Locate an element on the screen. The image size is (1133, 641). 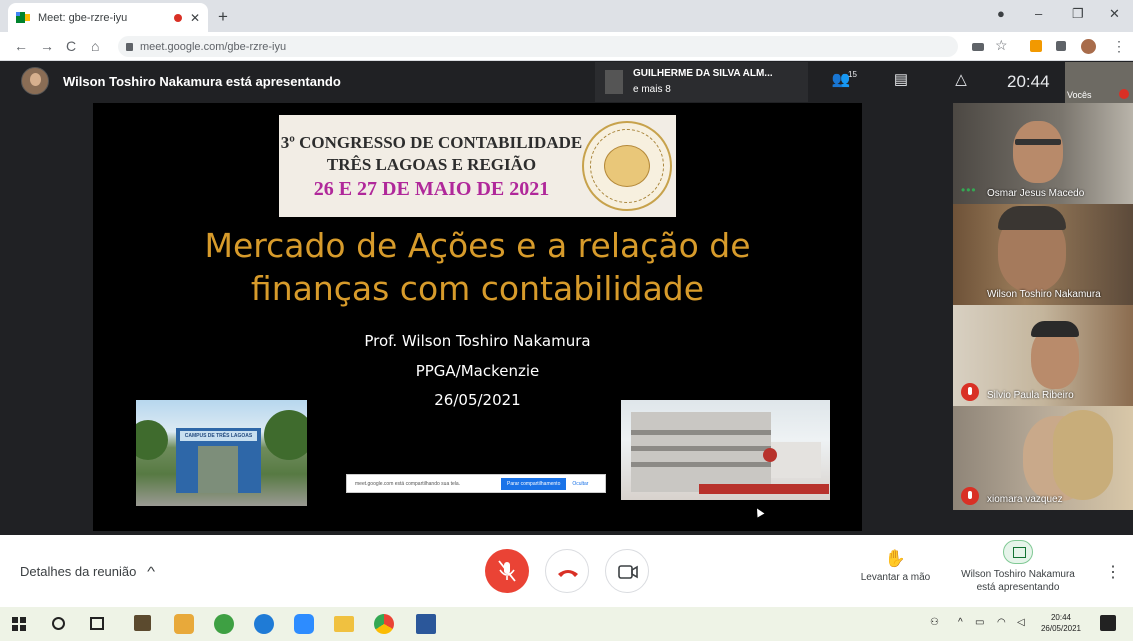
hand-icon: ✋ is located at coordinates (895, 558).